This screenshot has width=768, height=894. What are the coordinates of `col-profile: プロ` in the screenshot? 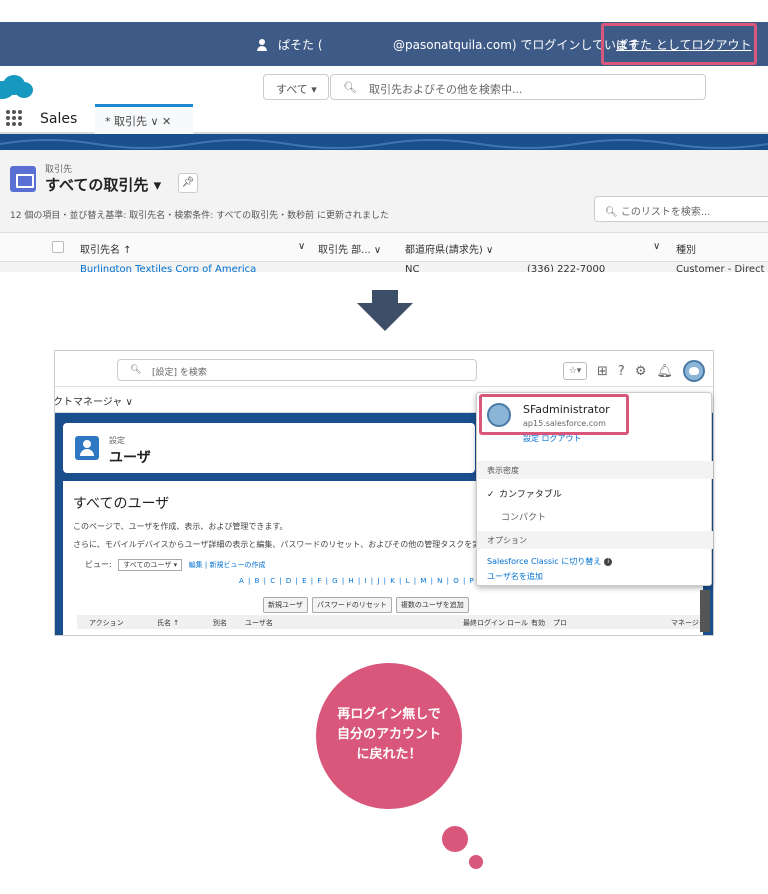 It's located at (560, 623).